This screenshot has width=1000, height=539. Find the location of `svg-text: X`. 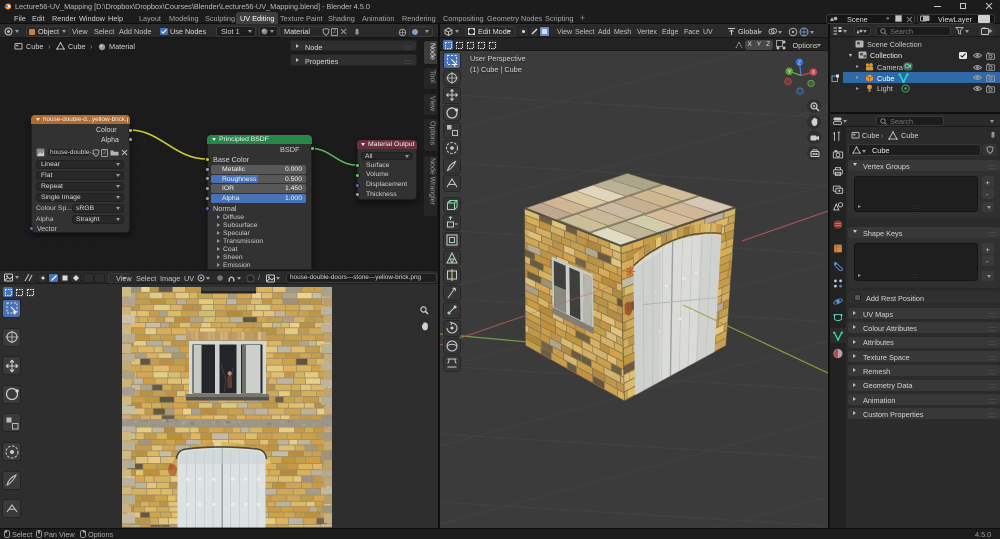

svg-text: X is located at coordinates (814, 73).